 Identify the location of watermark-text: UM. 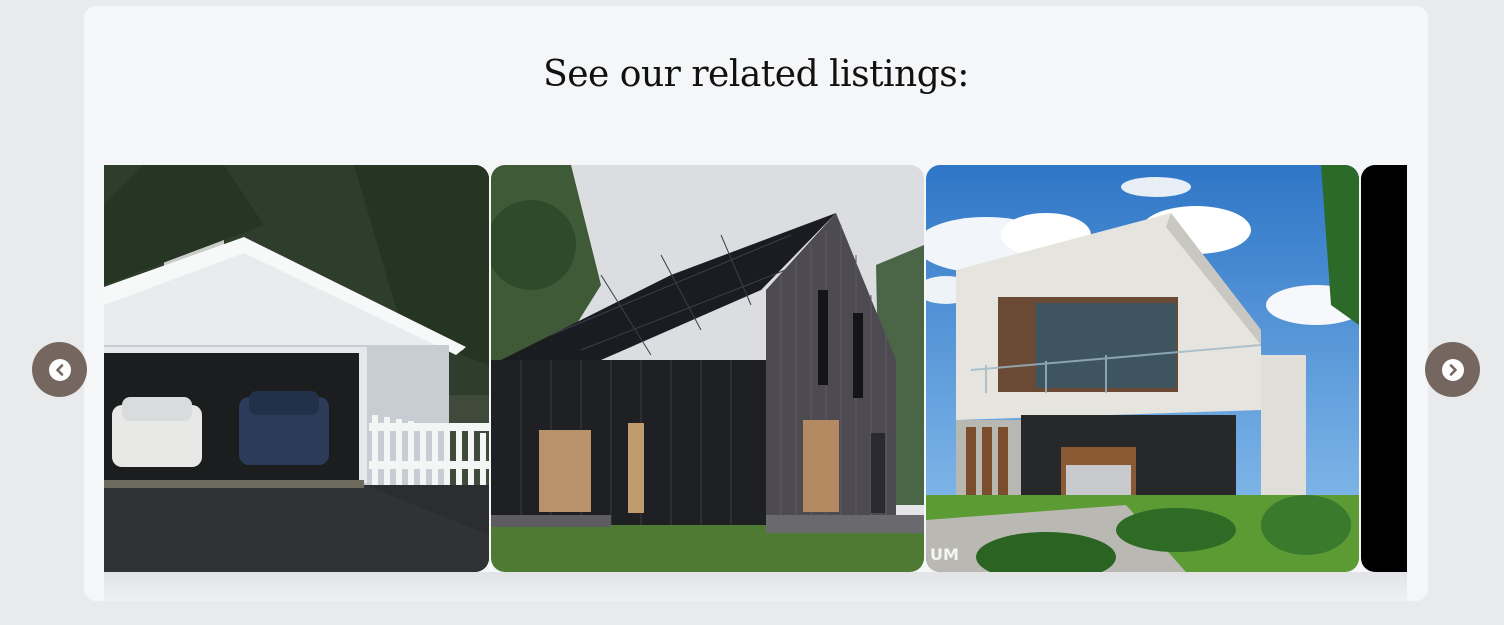
(944, 554).